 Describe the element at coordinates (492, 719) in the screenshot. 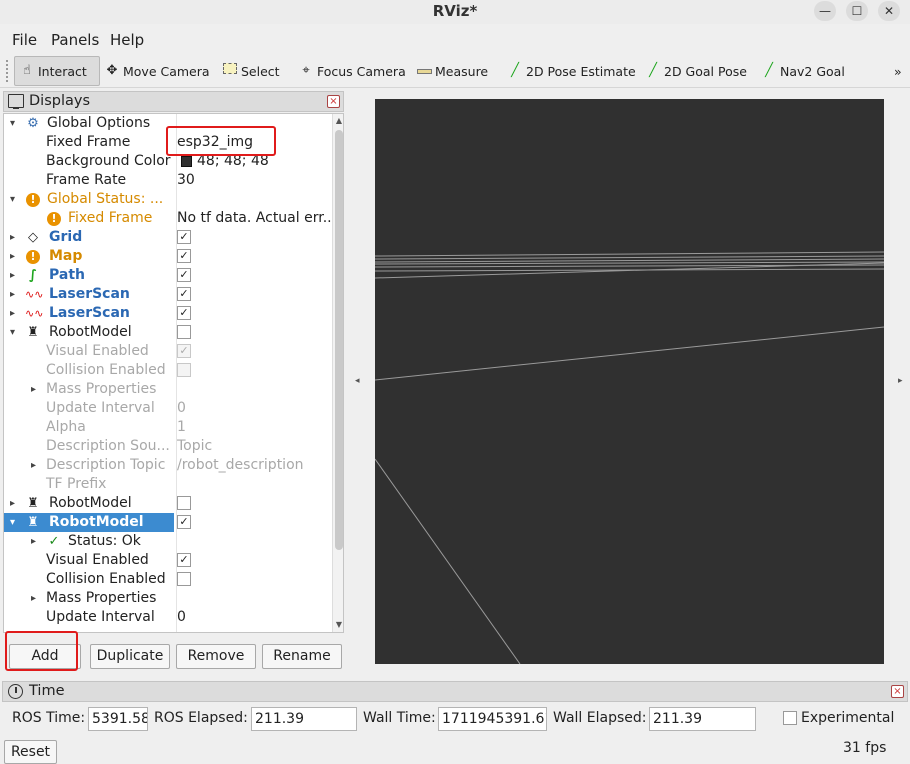

I see `wall-time-field: 1711945391.61` at that location.